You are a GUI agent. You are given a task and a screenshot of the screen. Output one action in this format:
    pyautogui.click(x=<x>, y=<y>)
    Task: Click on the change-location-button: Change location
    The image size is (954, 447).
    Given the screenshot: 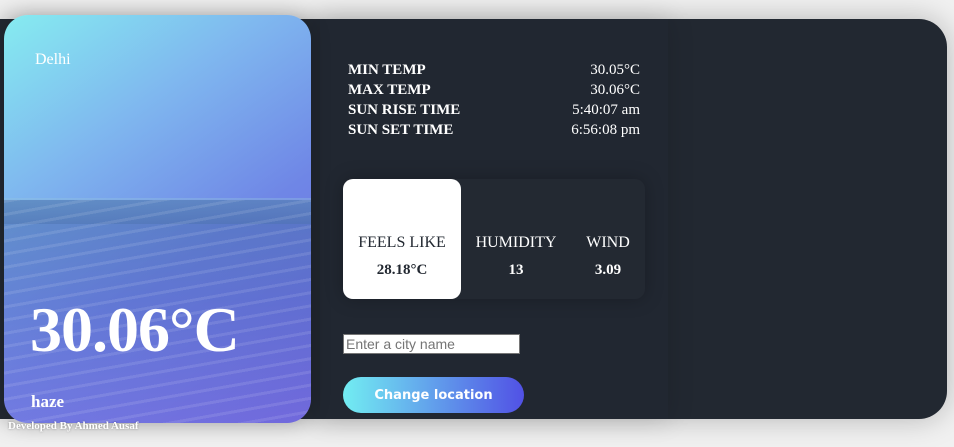 What is the action you would take?
    pyautogui.click(x=433, y=395)
    